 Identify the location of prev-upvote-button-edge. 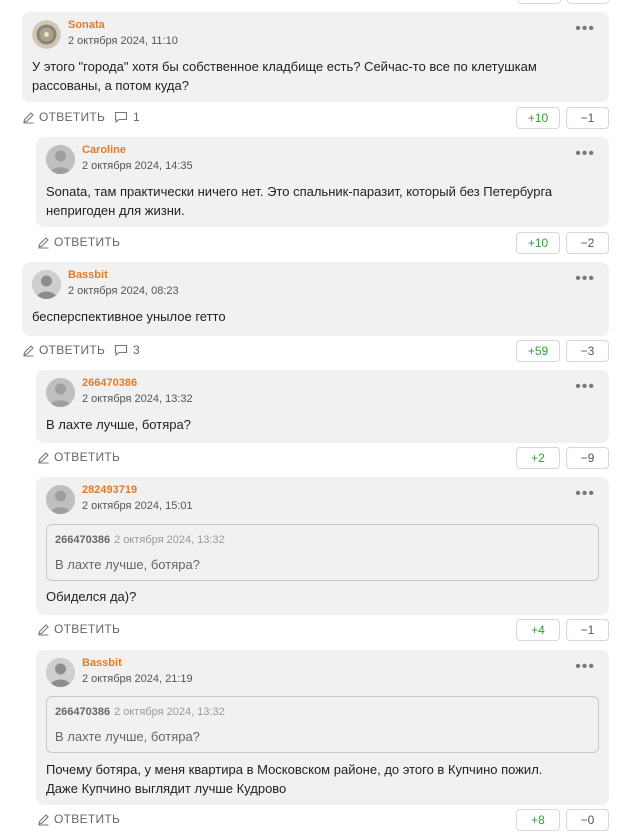
(539, 2).